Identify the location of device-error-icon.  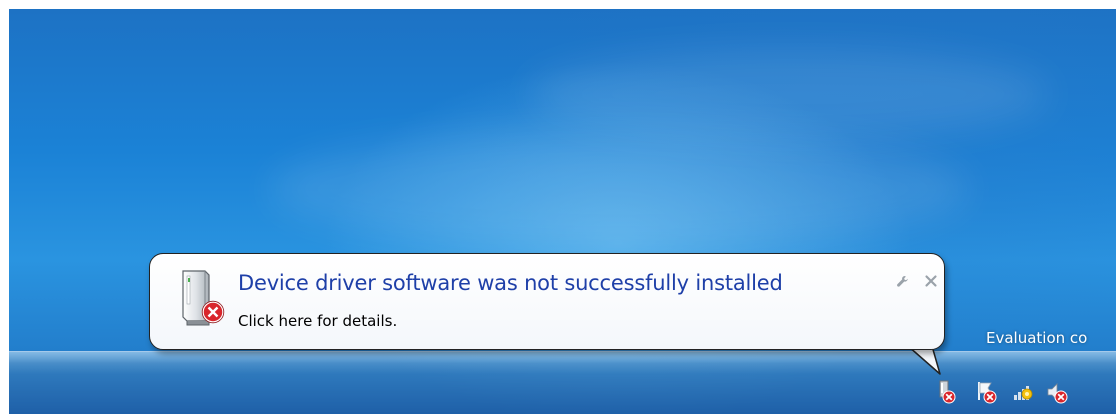
(203, 298).